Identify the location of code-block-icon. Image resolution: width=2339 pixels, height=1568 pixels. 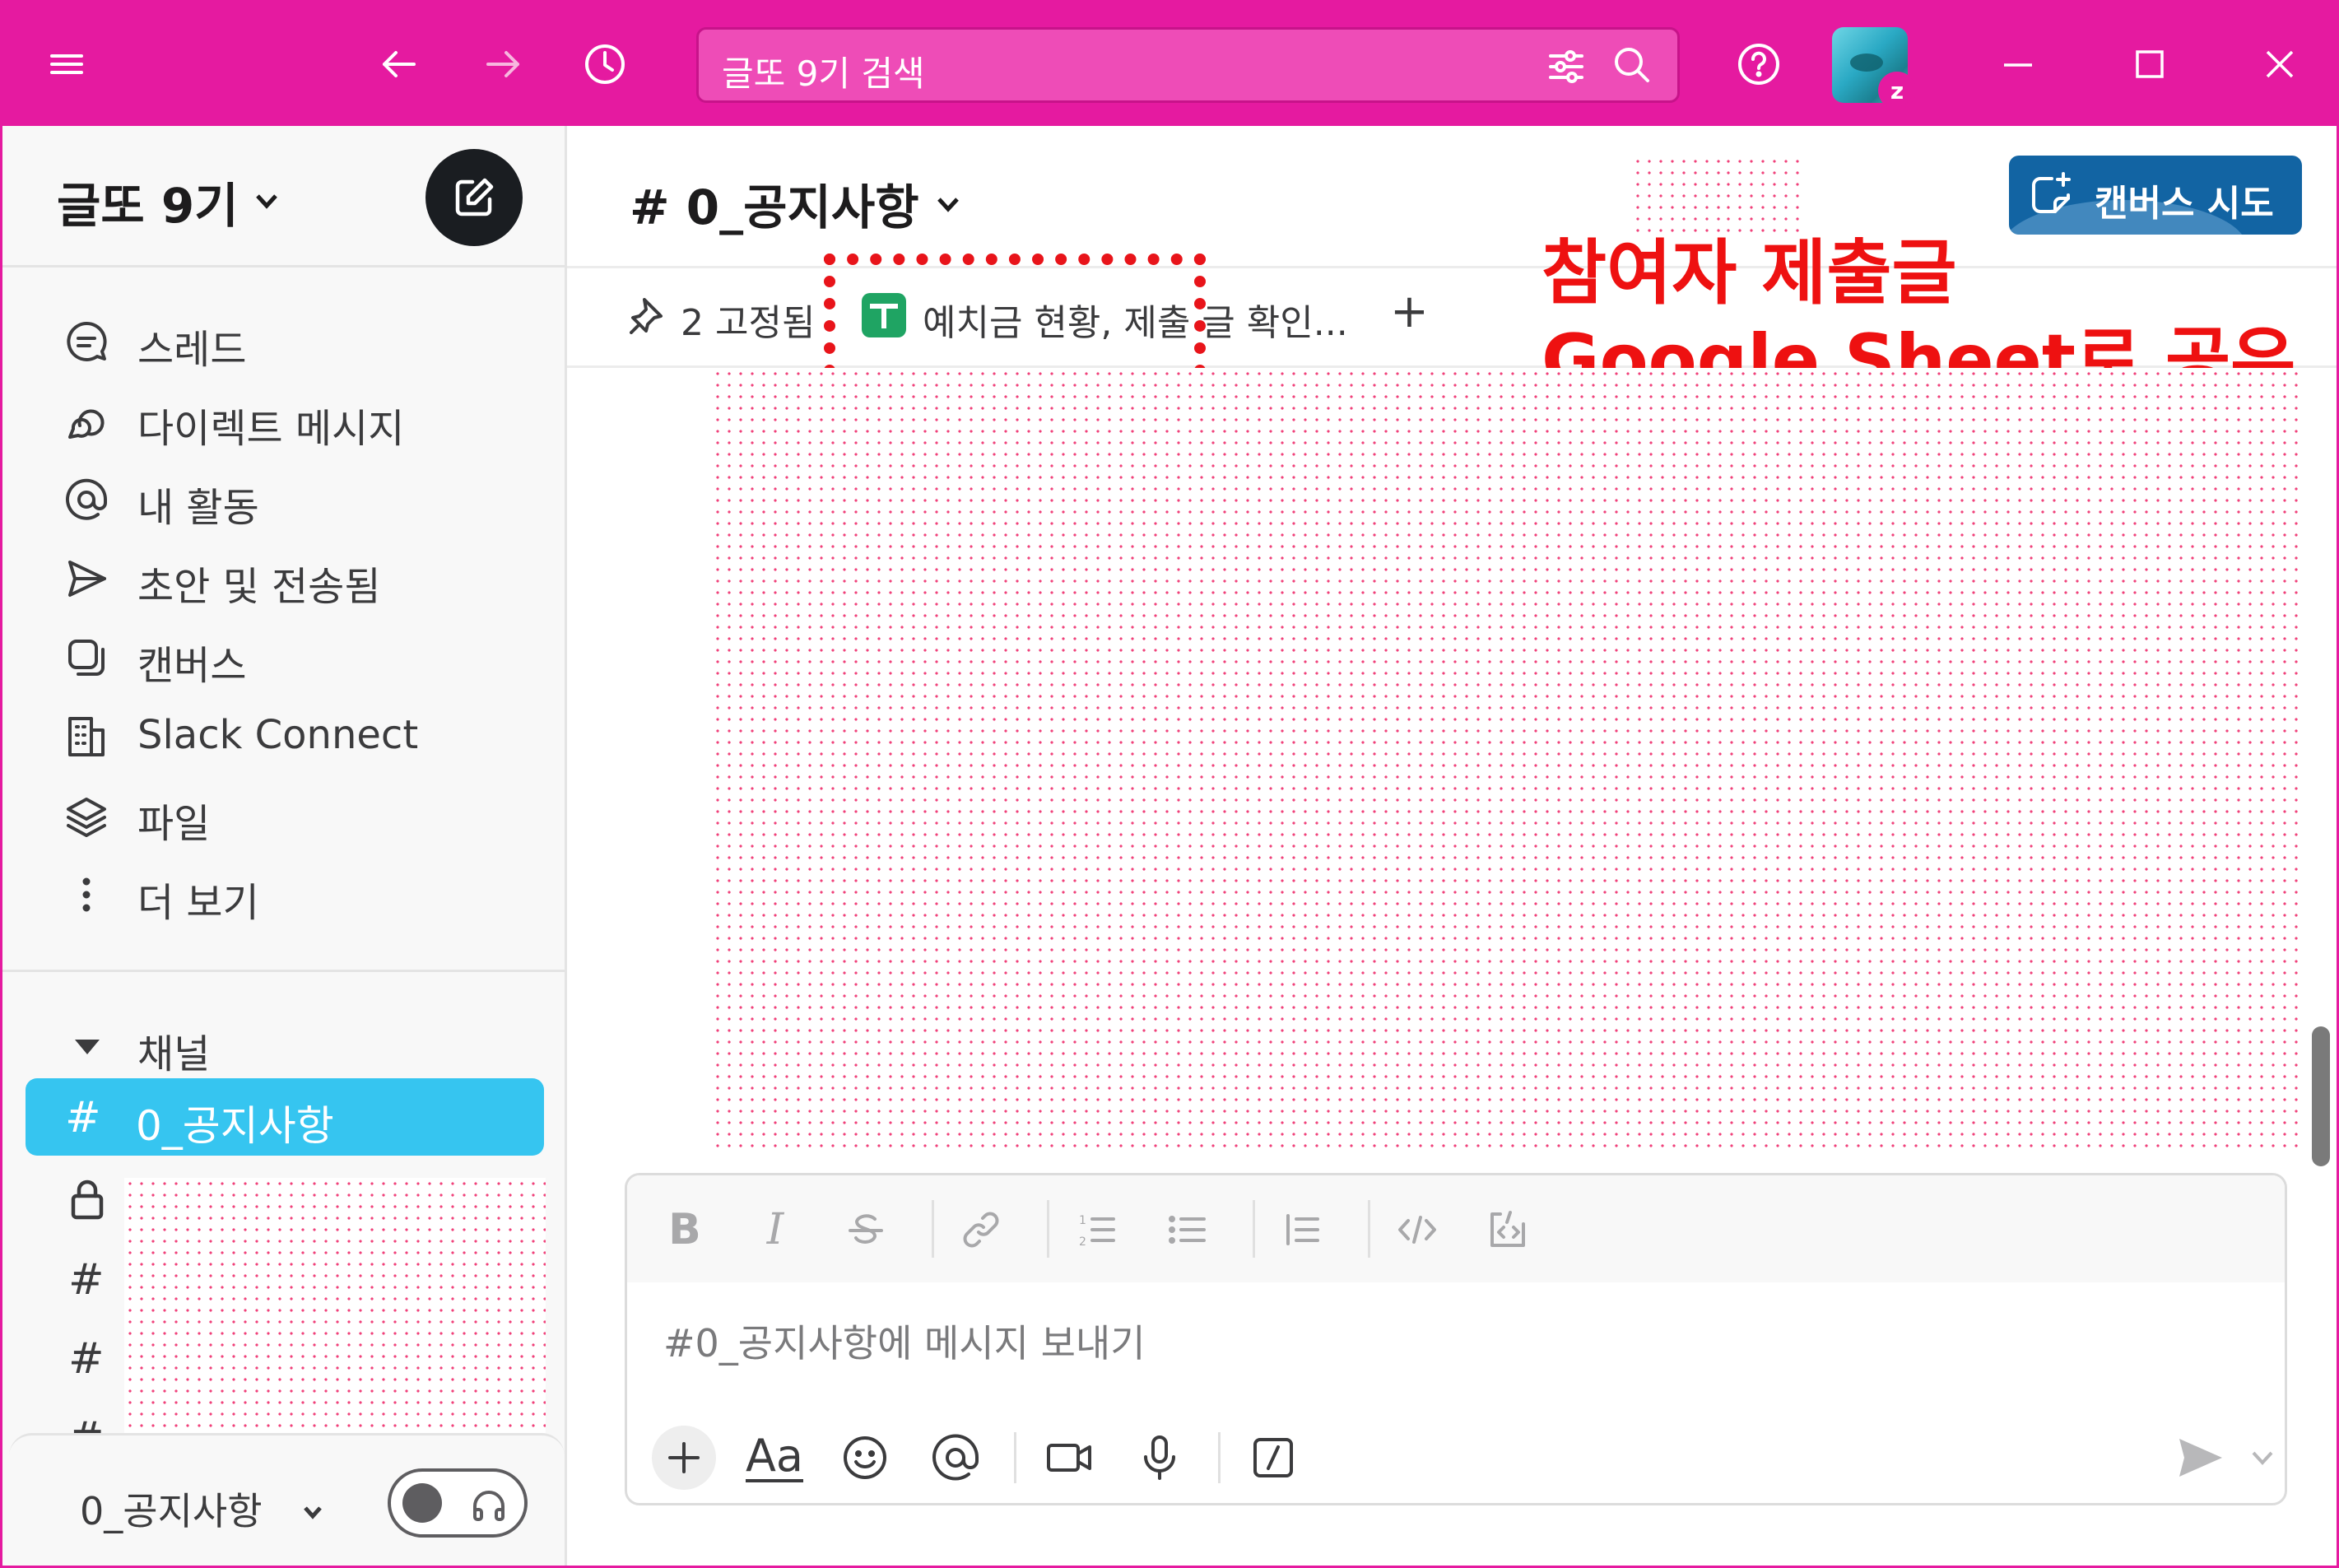
(1507, 1229).